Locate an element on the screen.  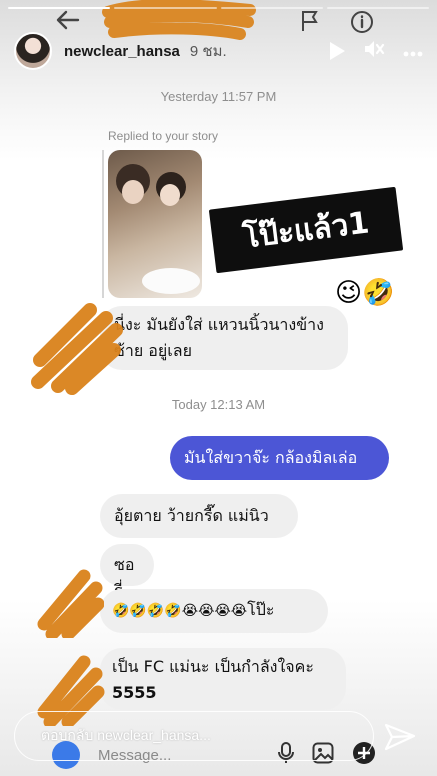
message-bubble: อุ้ยตาย ว้ายกรี๊ด แม่นิว is located at coordinates (199, 516).